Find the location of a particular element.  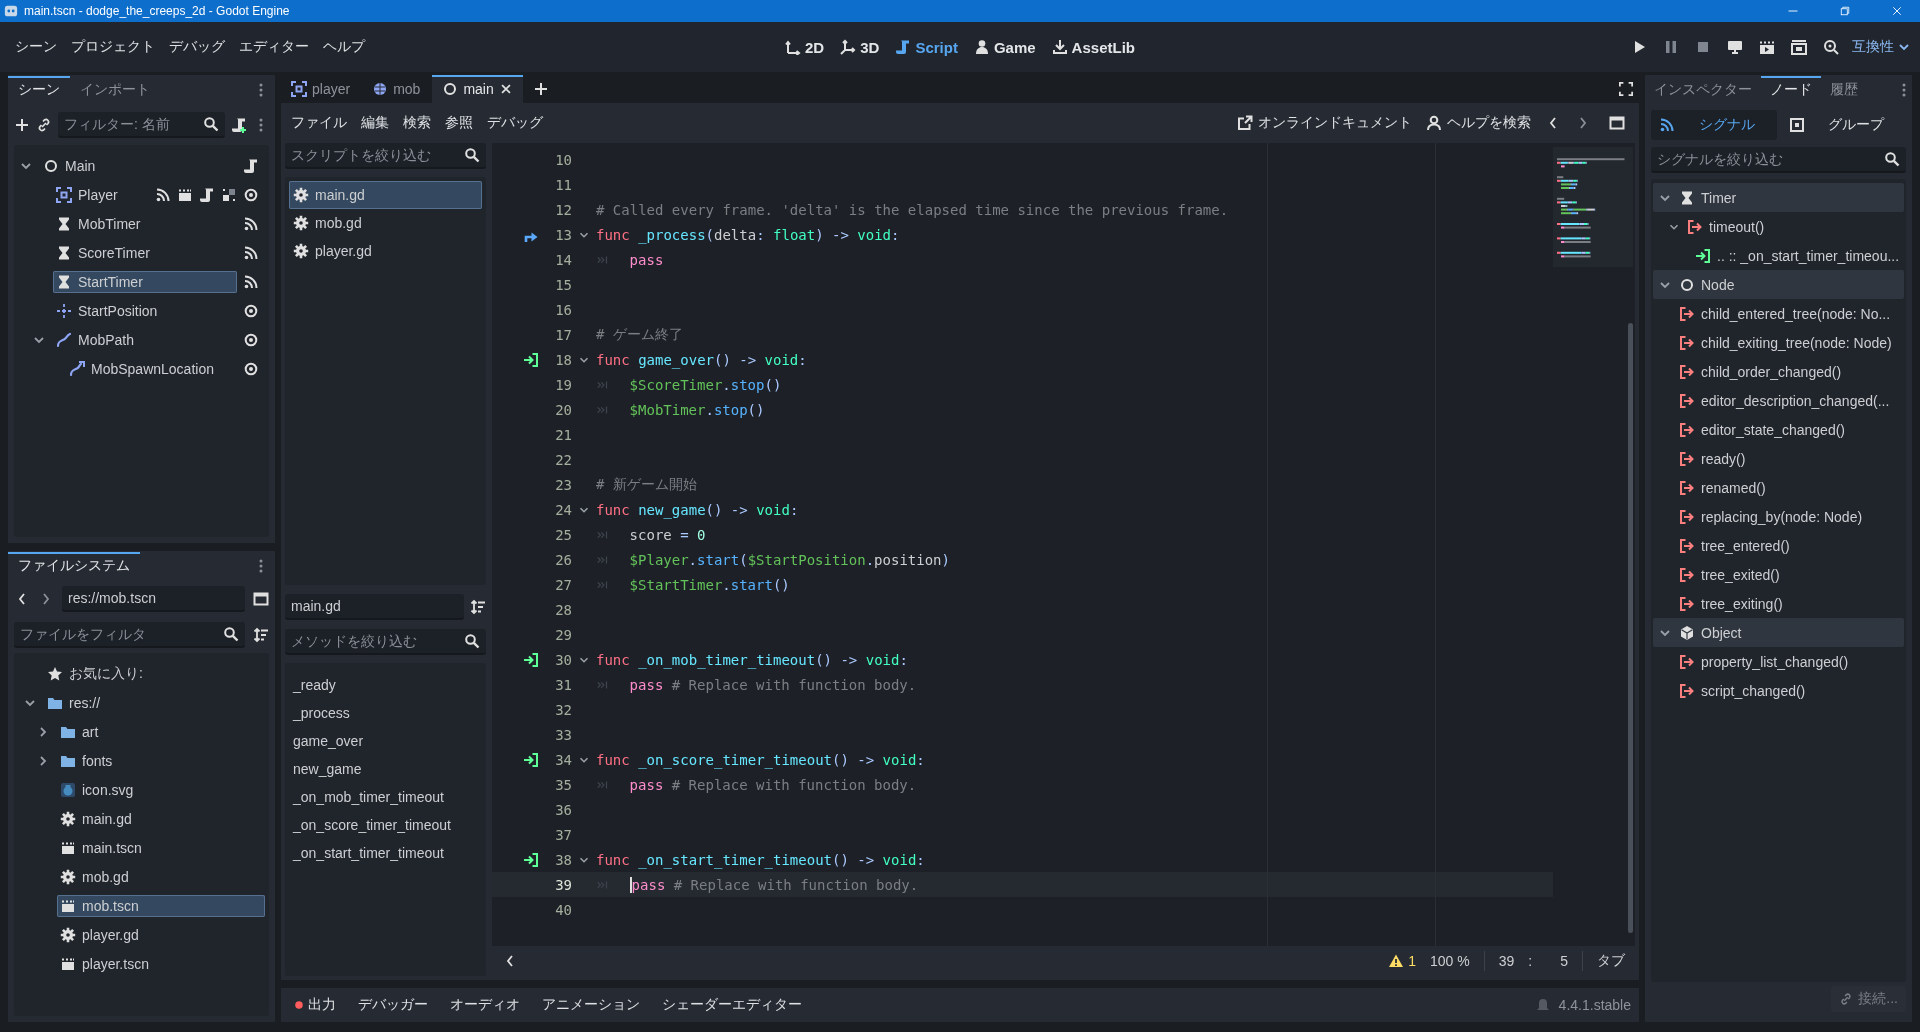

menu-item: シーン is located at coordinates (36, 47).